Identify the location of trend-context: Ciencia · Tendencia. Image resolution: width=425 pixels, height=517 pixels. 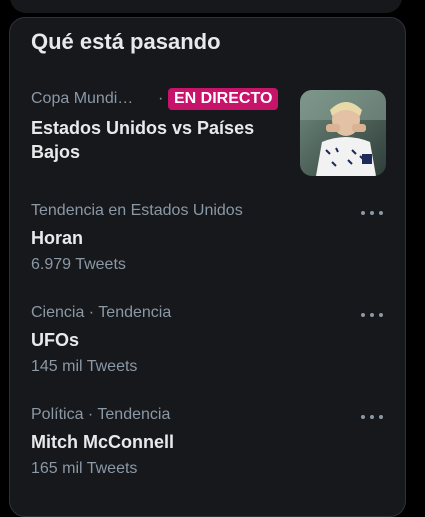
(101, 312).